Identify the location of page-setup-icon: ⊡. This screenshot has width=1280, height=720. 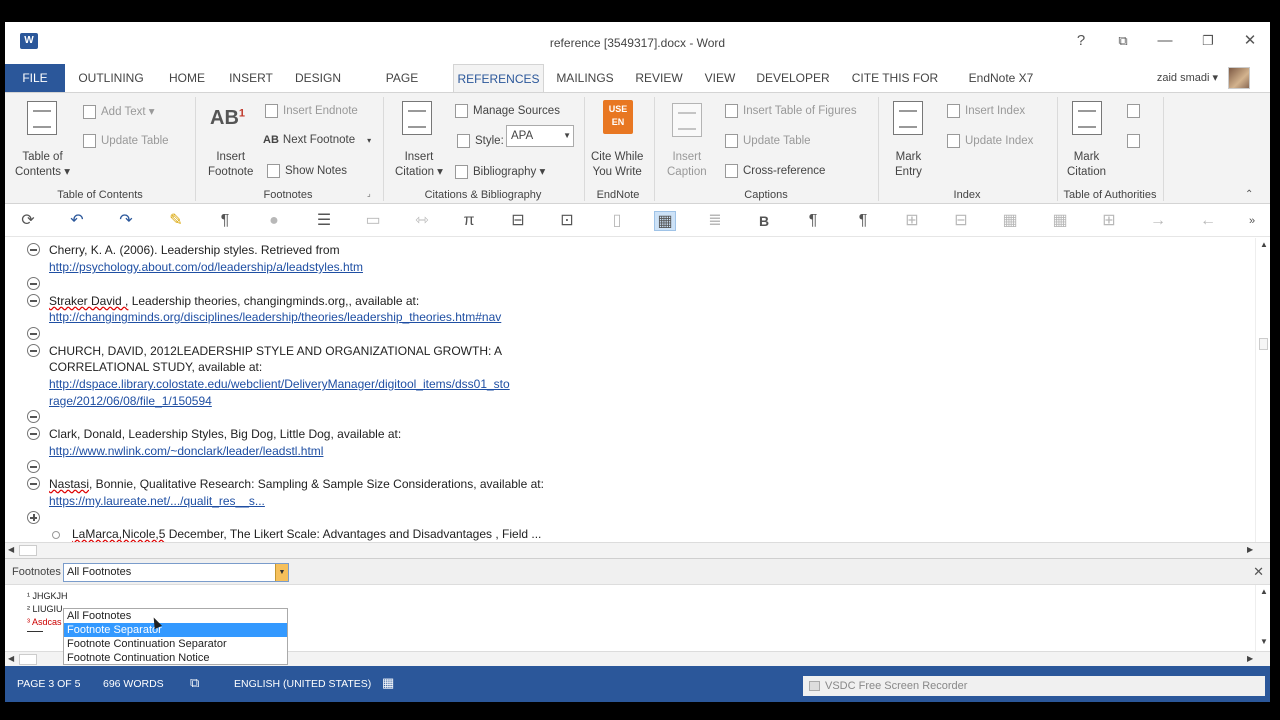
(567, 221).